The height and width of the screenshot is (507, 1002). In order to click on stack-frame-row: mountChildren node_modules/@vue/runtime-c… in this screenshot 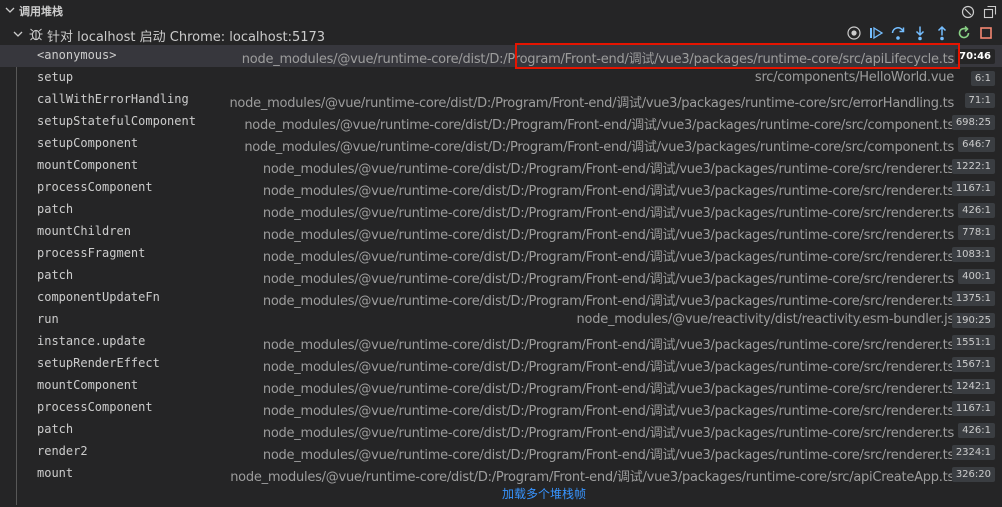, I will do `click(501, 232)`.